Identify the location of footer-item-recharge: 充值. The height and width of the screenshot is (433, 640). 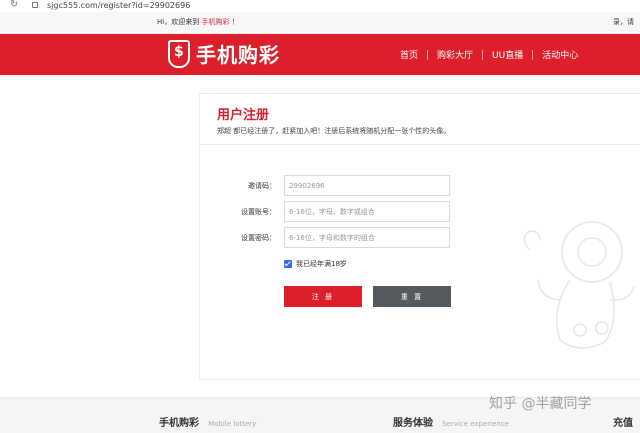
(623, 420).